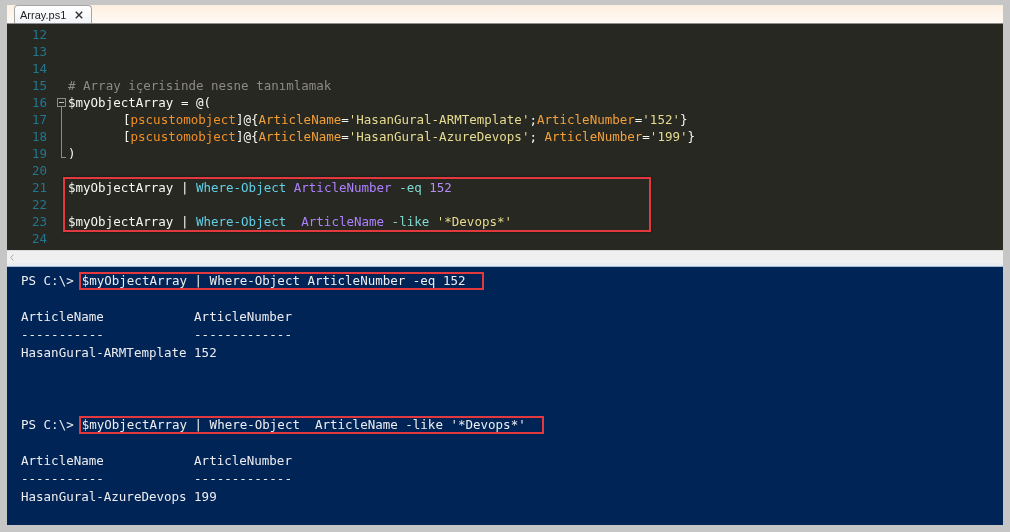 Image resolution: width=1010 pixels, height=532 pixels. Describe the element at coordinates (200, 85) in the screenshot. I see `code-line: # Array içerisinde nesne tanımlamak` at that location.